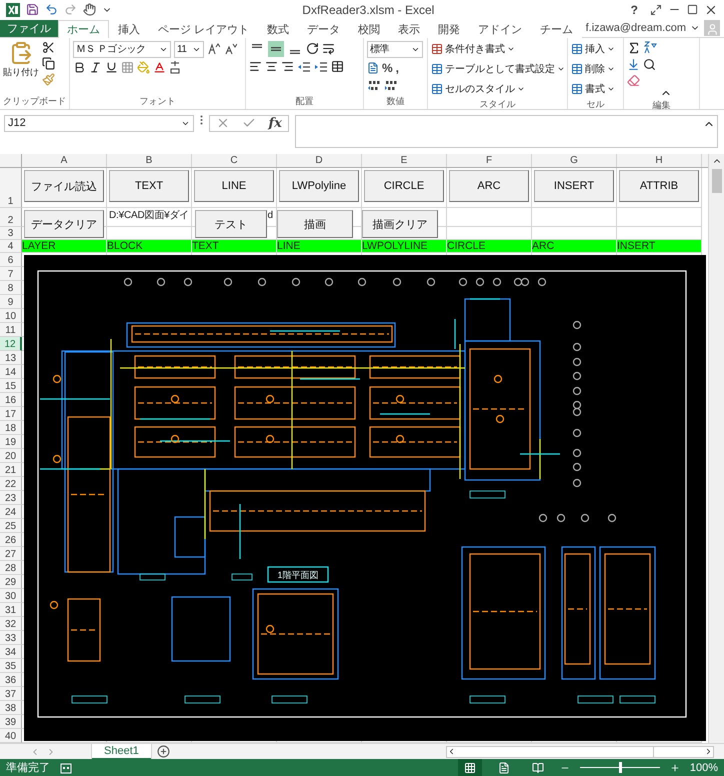 This screenshot has height=776, width=724. What do you see at coordinates (51, 9) in the screenshot?
I see `undo-icon` at bounding box center [51, 9].